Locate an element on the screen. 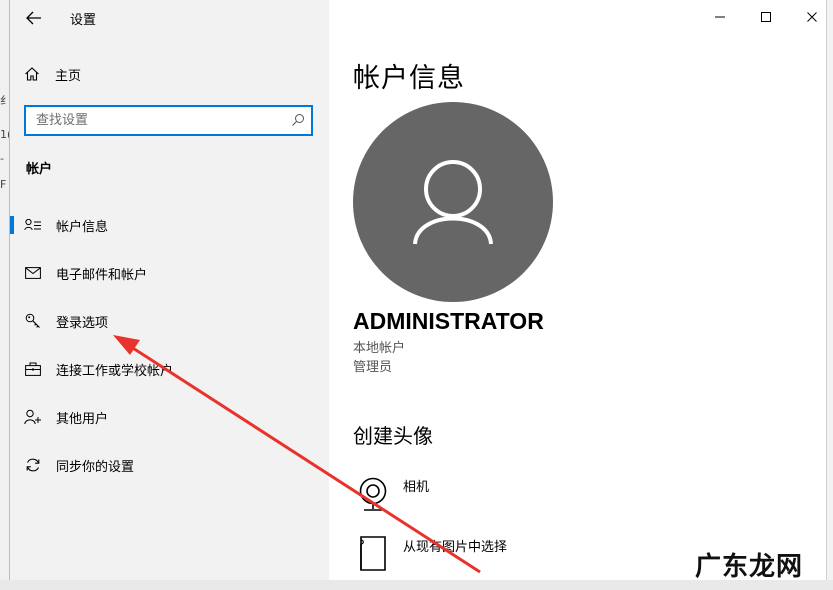 The width and height of the screenshot is (833, 590). account-info-icon is located at coordinates (33, 225).